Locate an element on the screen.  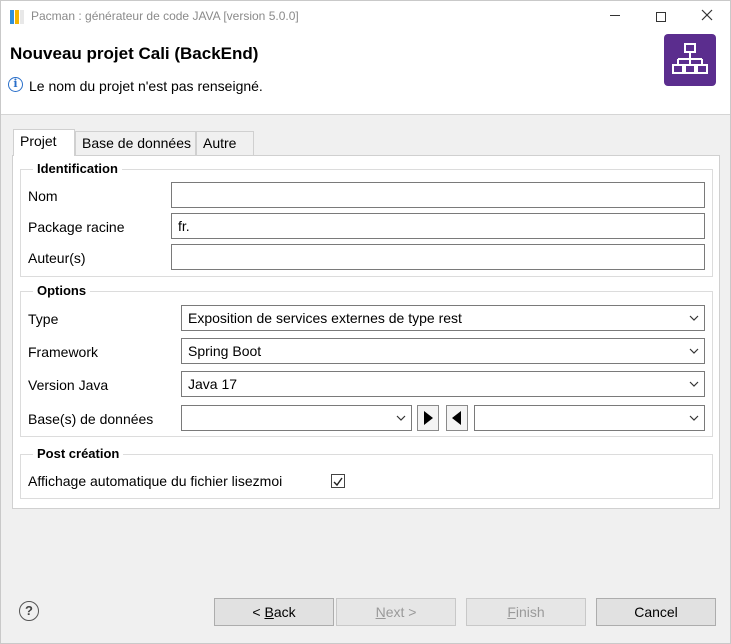
maximize-icon is located at coordinates (661, 16).